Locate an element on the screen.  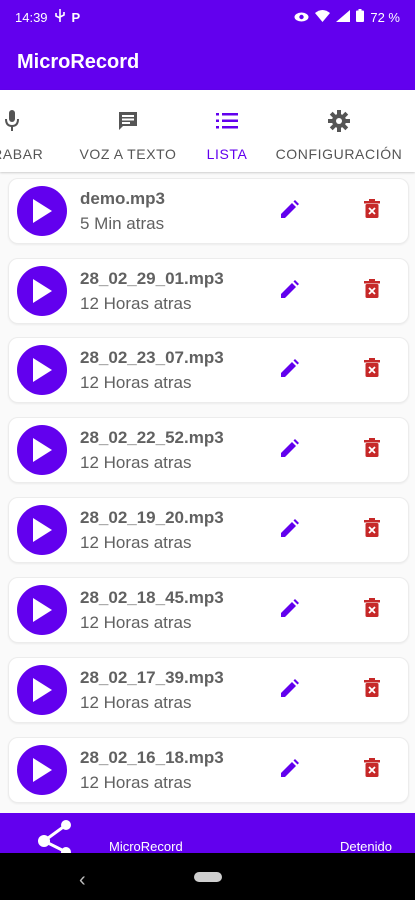
signal-icon is located at coordinates (343, 17).